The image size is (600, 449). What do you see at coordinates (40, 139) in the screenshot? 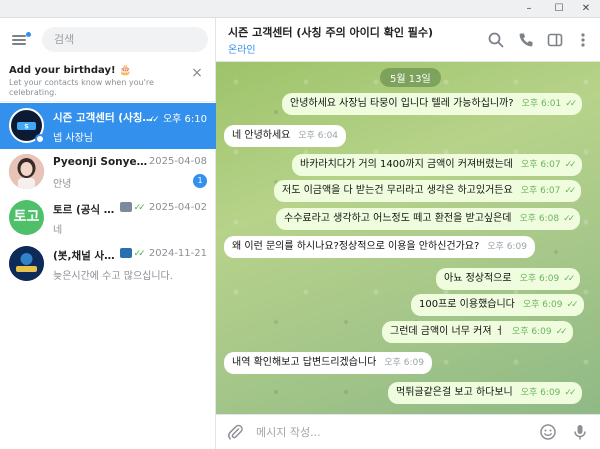
I see `online-indicator` at bounding box center [40, 139].